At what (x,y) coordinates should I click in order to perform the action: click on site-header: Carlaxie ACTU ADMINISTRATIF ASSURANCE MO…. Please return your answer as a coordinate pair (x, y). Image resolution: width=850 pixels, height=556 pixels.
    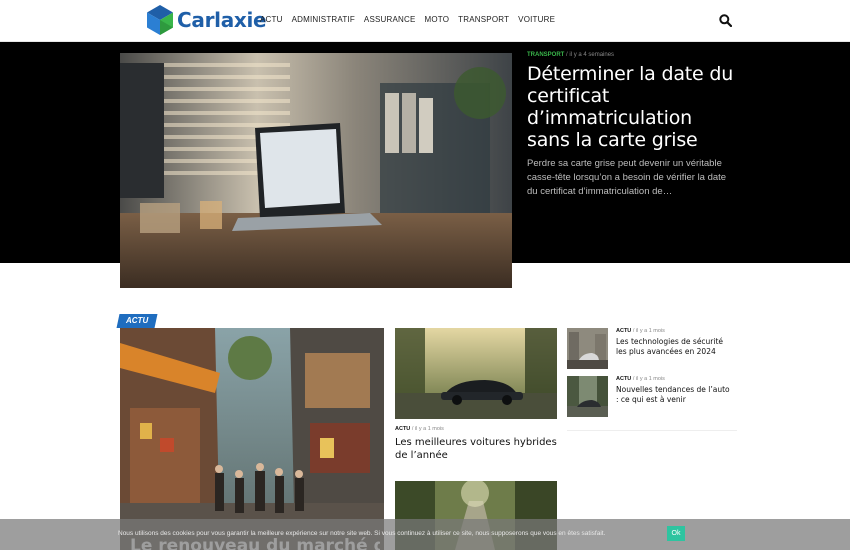
    Looking at the image, I should click on (425, 21).